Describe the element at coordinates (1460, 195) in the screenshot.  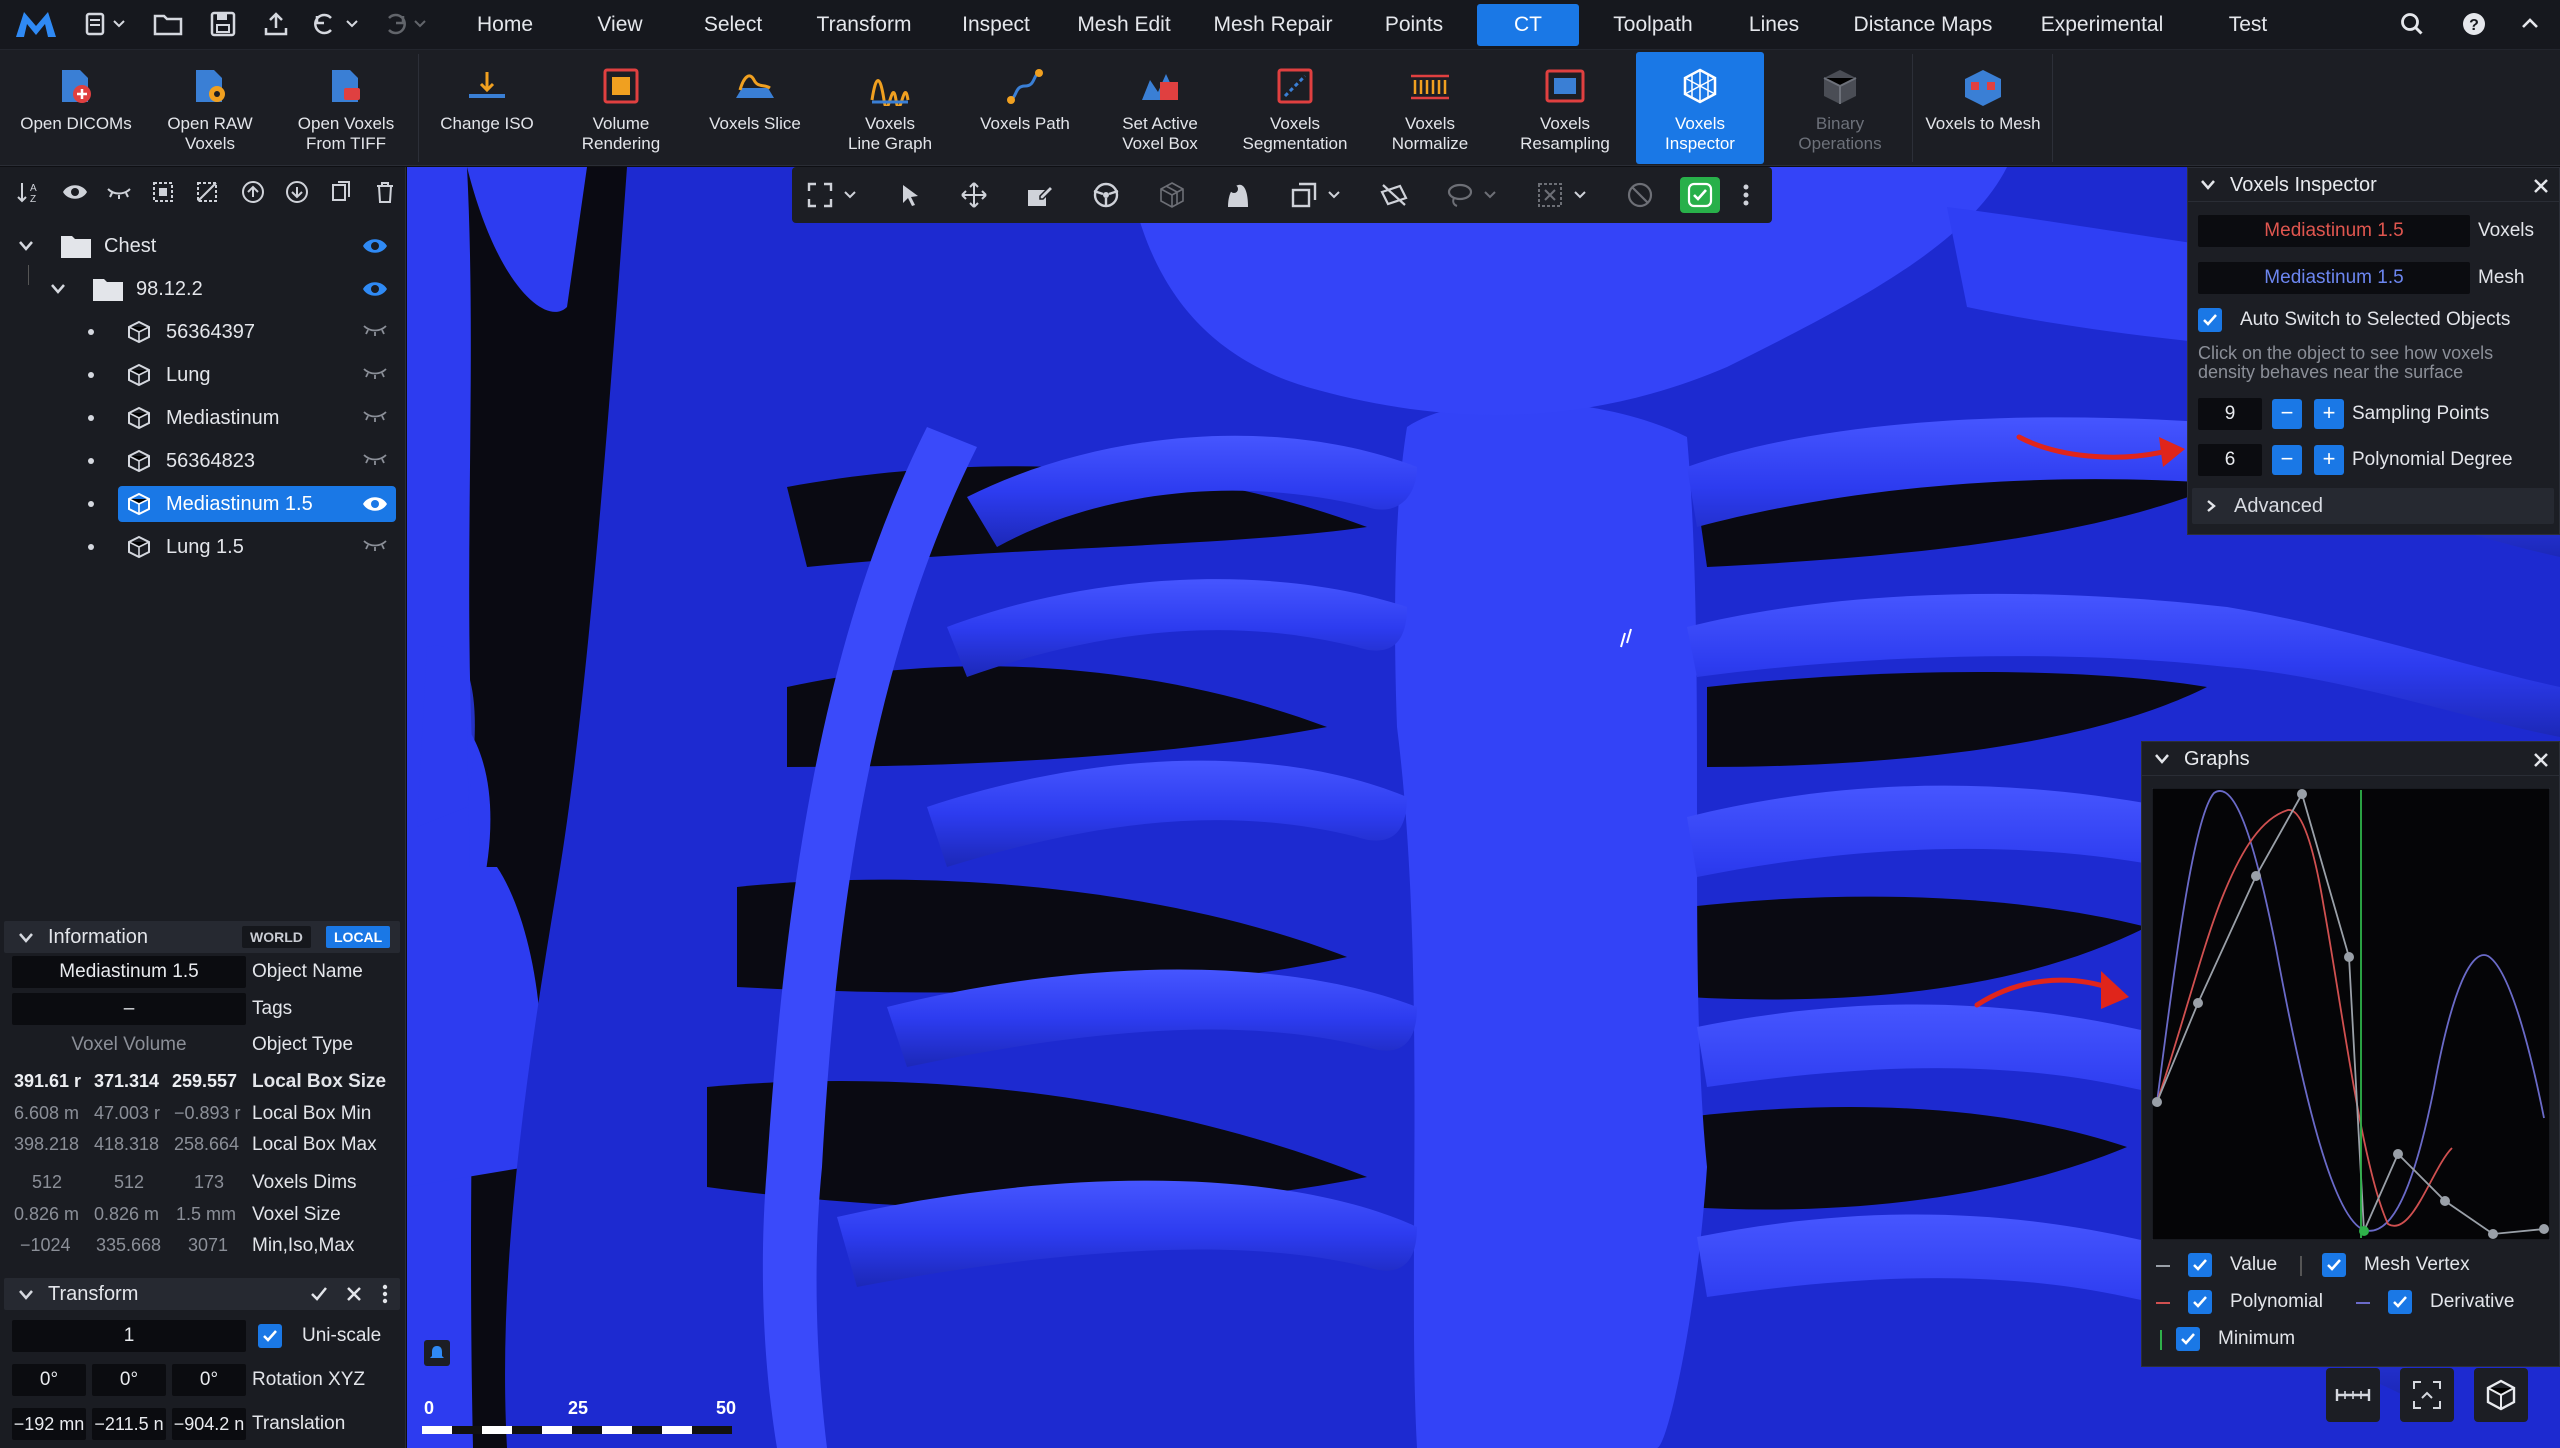
I see `lasso-icon` at that location.